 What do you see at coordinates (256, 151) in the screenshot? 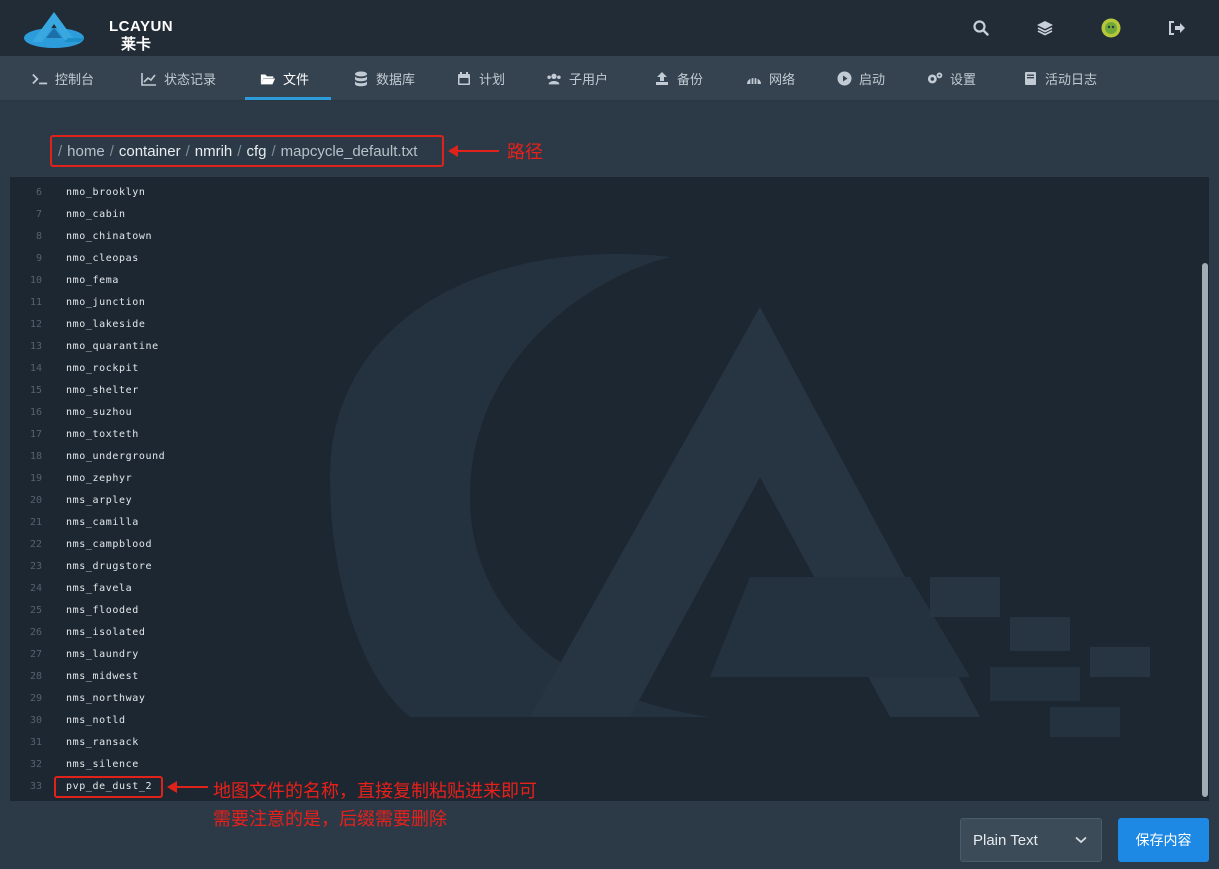
I see `breadcrumb-item-cfg: cfg` at bounding box center [256, 151].